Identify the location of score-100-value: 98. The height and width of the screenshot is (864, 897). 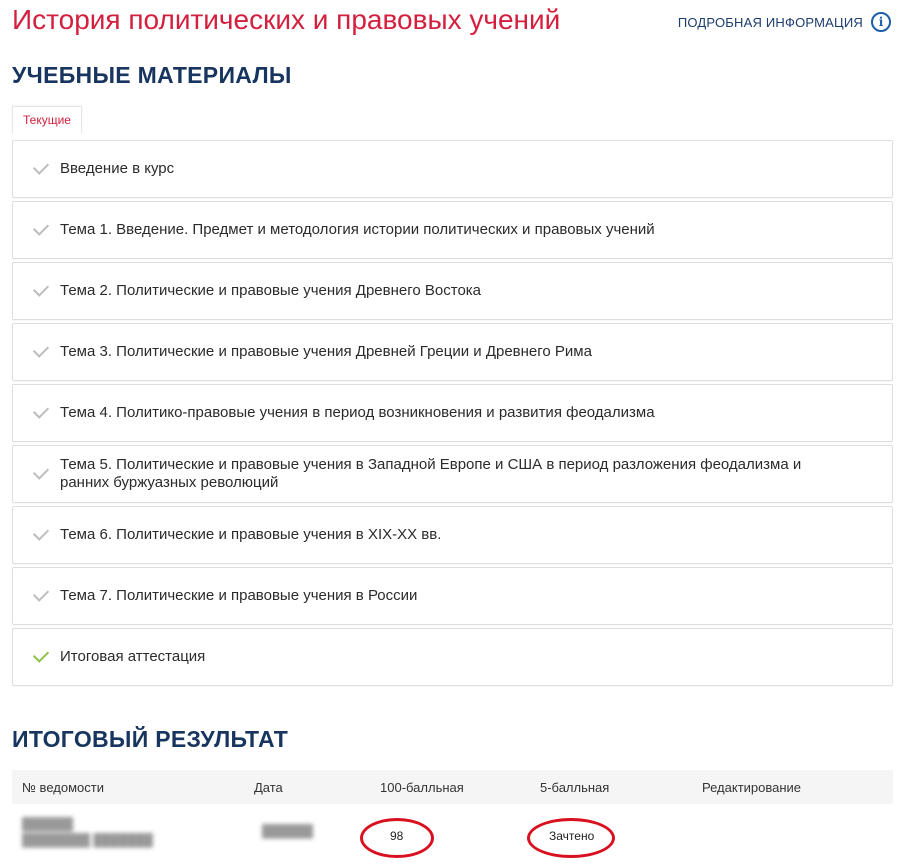
(397, 836).